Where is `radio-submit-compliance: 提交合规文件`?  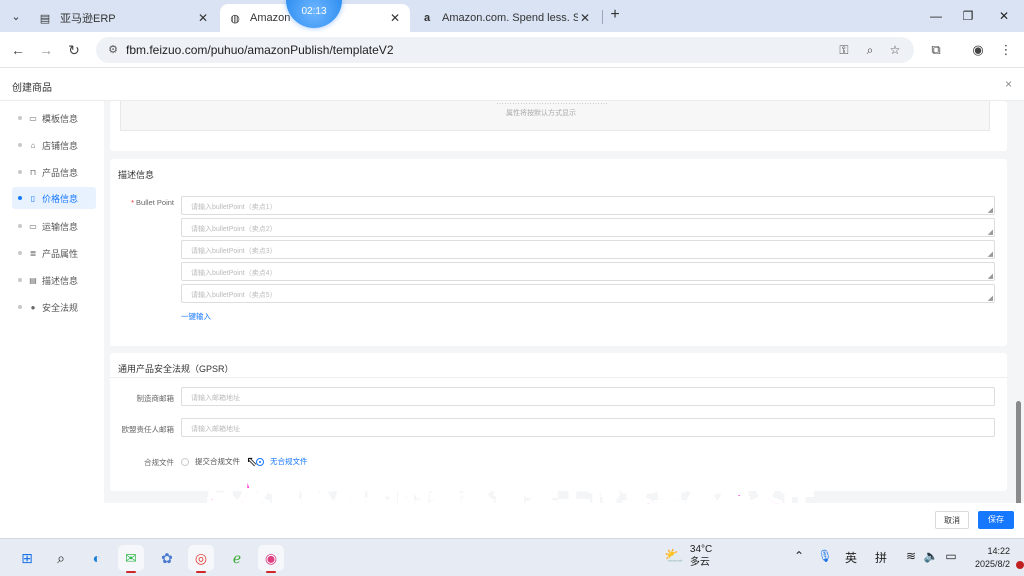
radio-submit-compliance: 提交合规文件 is located at coordinates (210, 461).